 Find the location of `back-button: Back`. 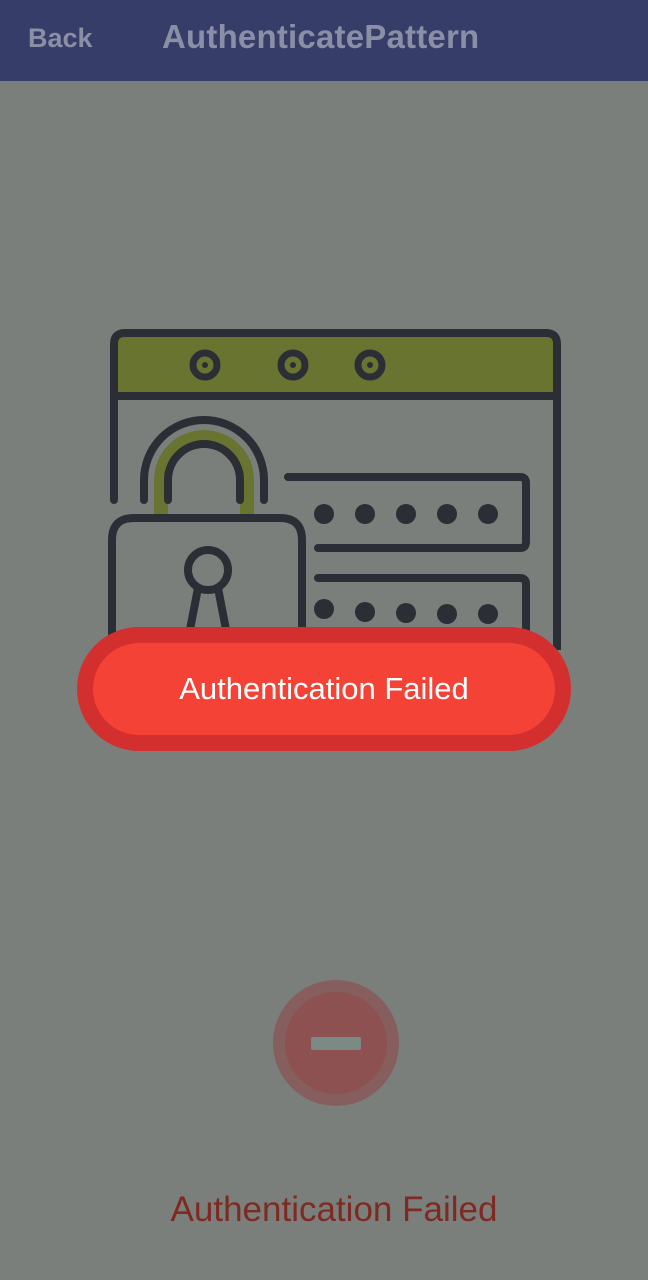

back-button: Back is located at coordinates (60, 38).